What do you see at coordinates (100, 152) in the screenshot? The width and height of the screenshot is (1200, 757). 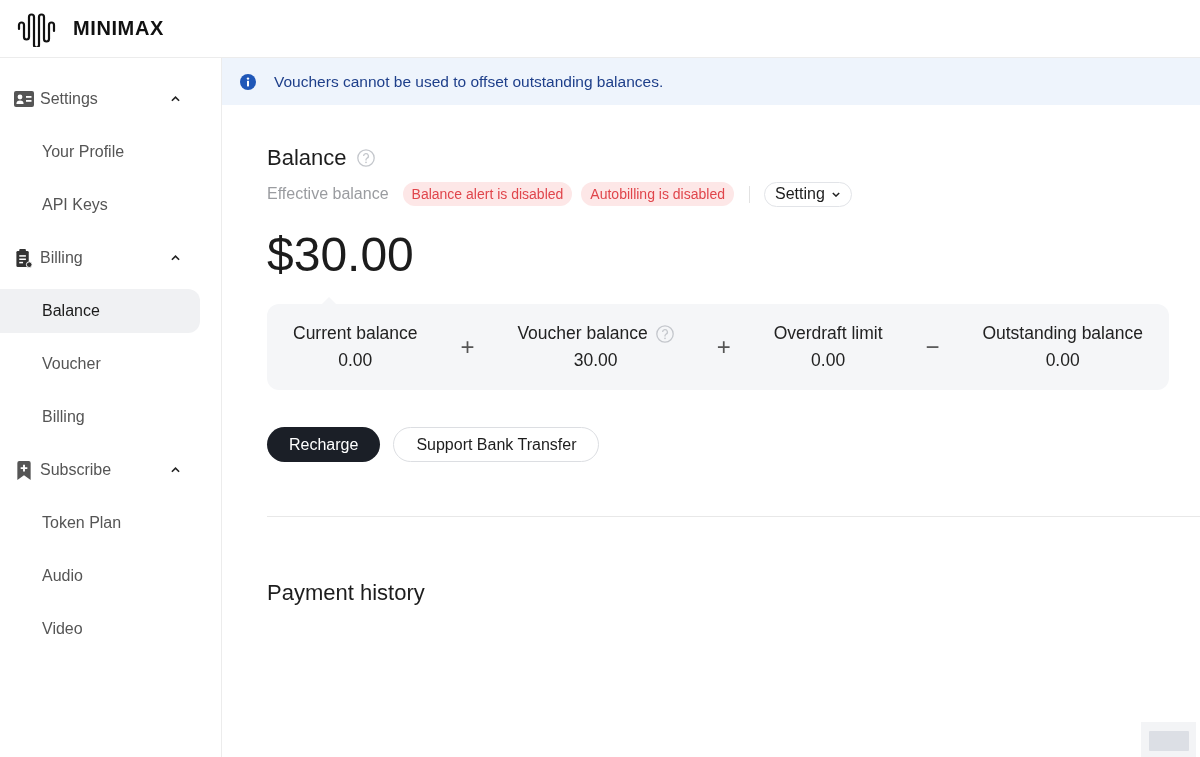 I see `sidebar-item: Your Profile` at bounding box center [100, 152].